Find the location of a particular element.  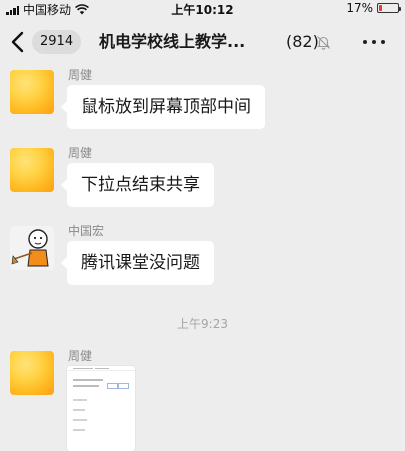

message-bubble: 腾讯课堂没问题 is located at coordinates (137, 263).